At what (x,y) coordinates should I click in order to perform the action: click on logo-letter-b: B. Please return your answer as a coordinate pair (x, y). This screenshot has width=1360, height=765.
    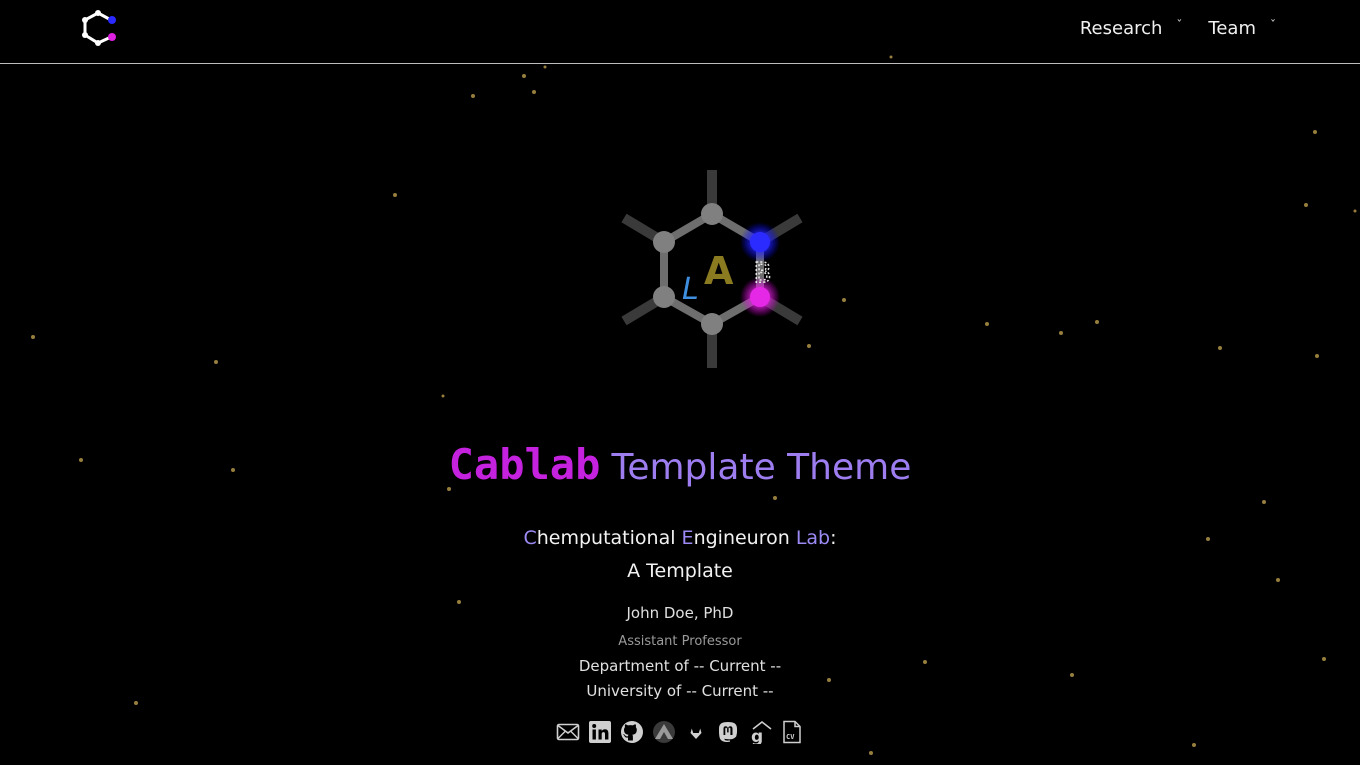
    Looking at the image, I should click on (762, 272).